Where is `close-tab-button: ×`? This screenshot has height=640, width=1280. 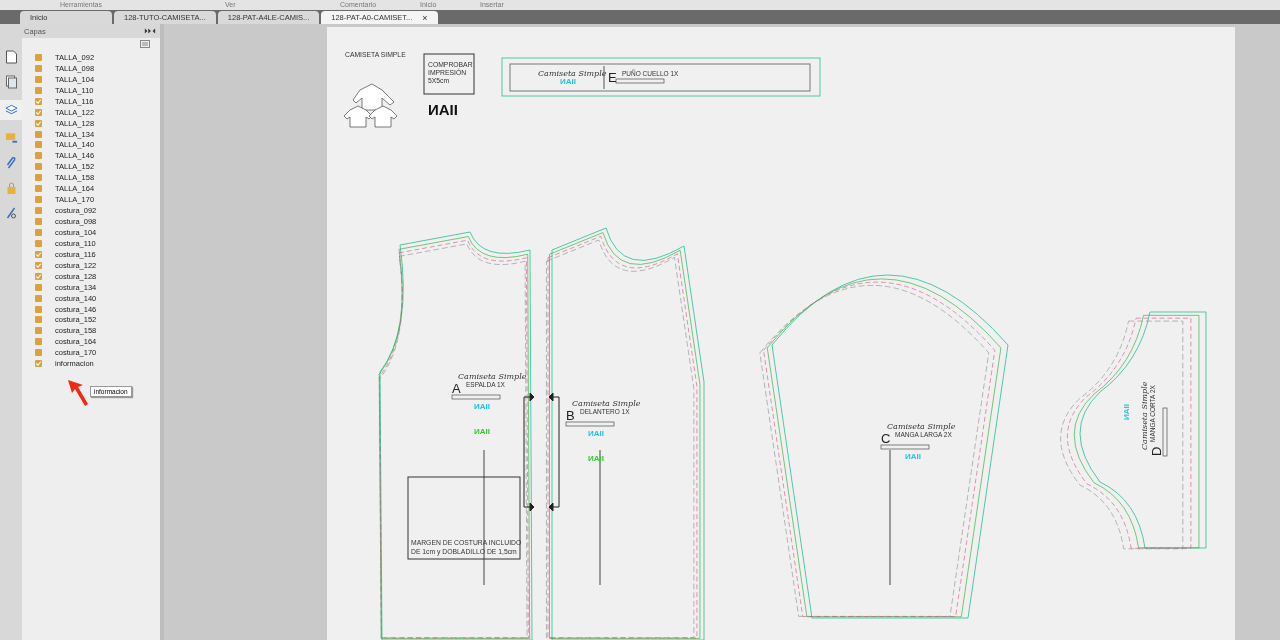
close-tab-button: × is located at coordinates (425, 17).